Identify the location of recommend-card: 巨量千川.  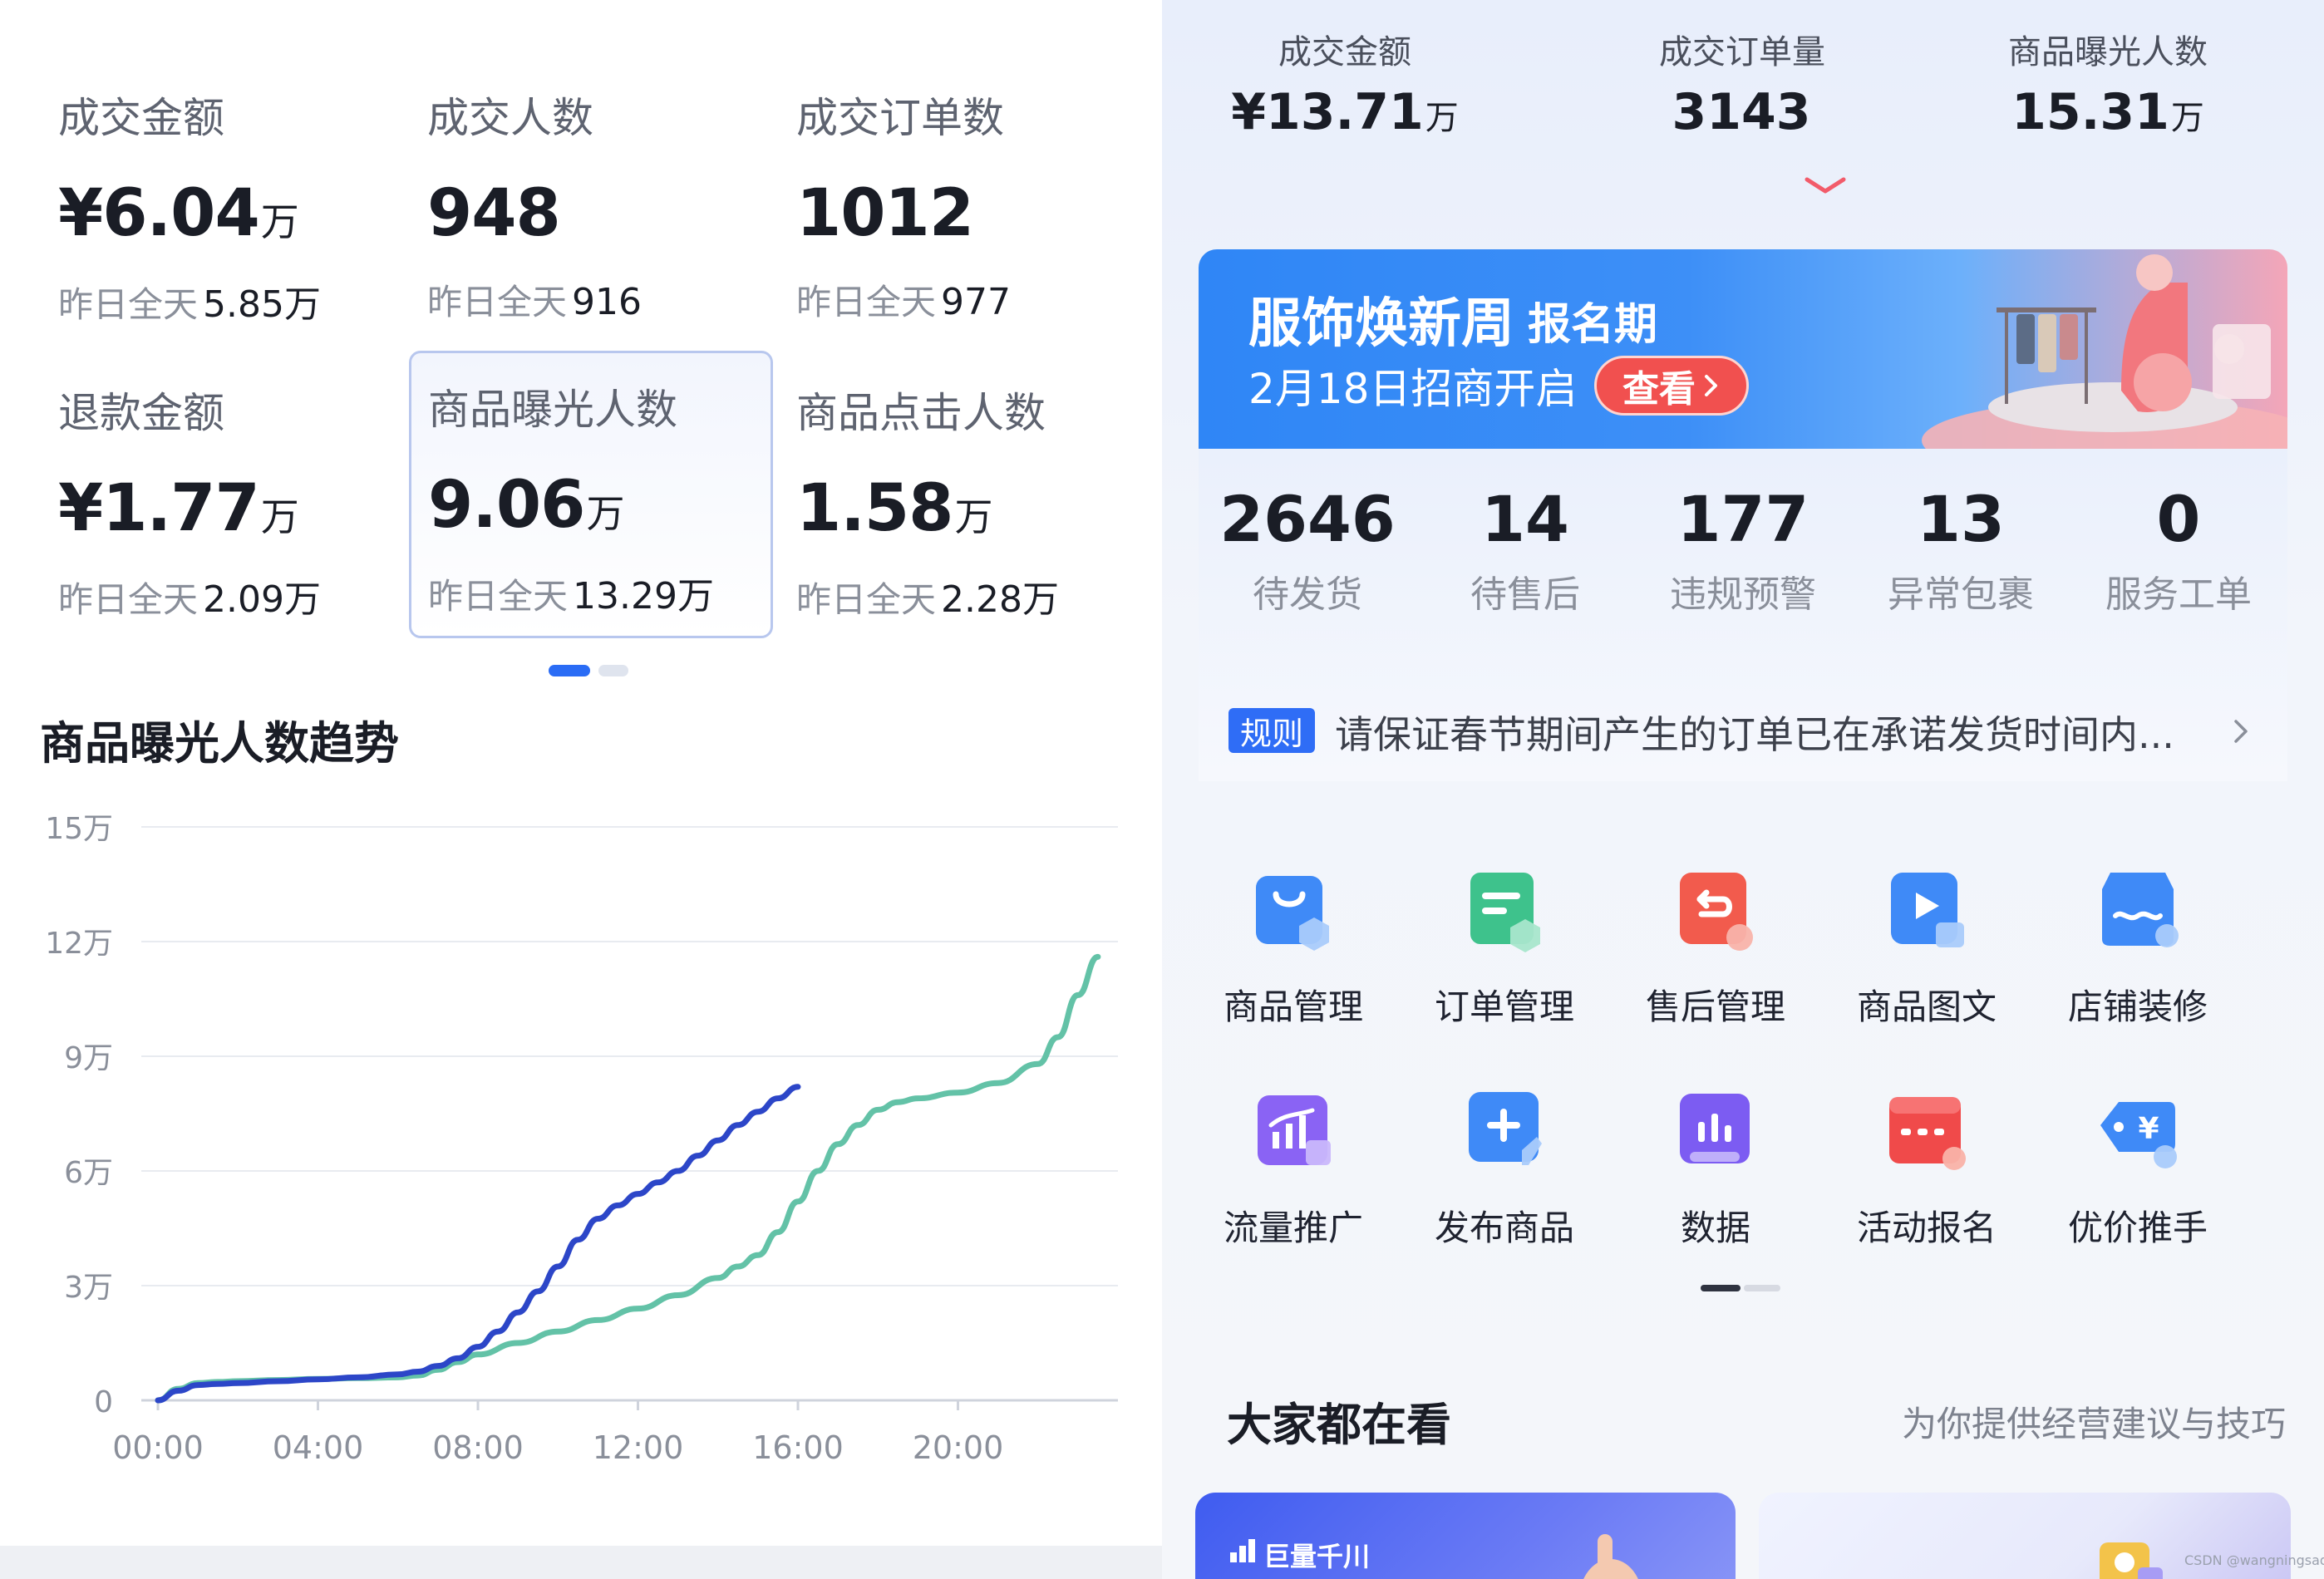
(1465, 1536).